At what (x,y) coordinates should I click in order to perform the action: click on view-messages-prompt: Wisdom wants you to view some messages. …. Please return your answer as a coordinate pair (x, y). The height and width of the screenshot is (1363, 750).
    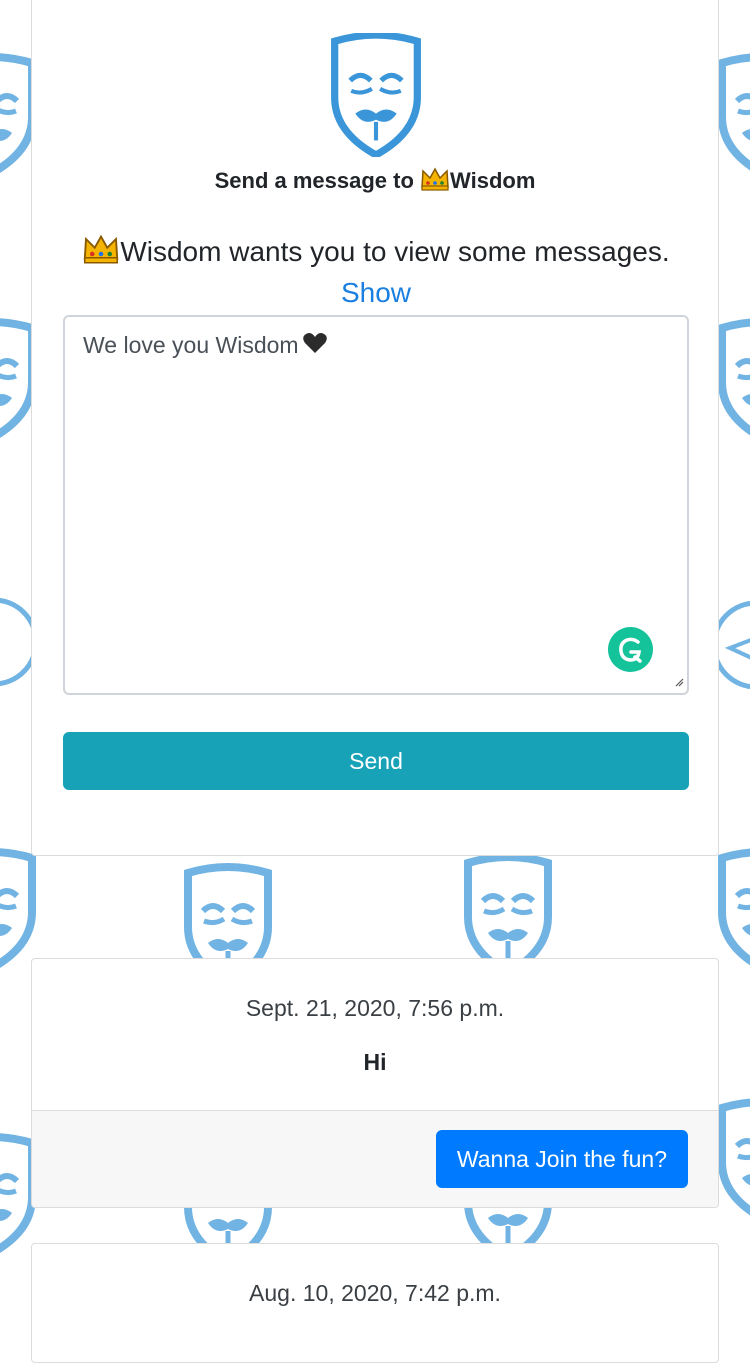
    Looking at the image, I should click on (376, 272).